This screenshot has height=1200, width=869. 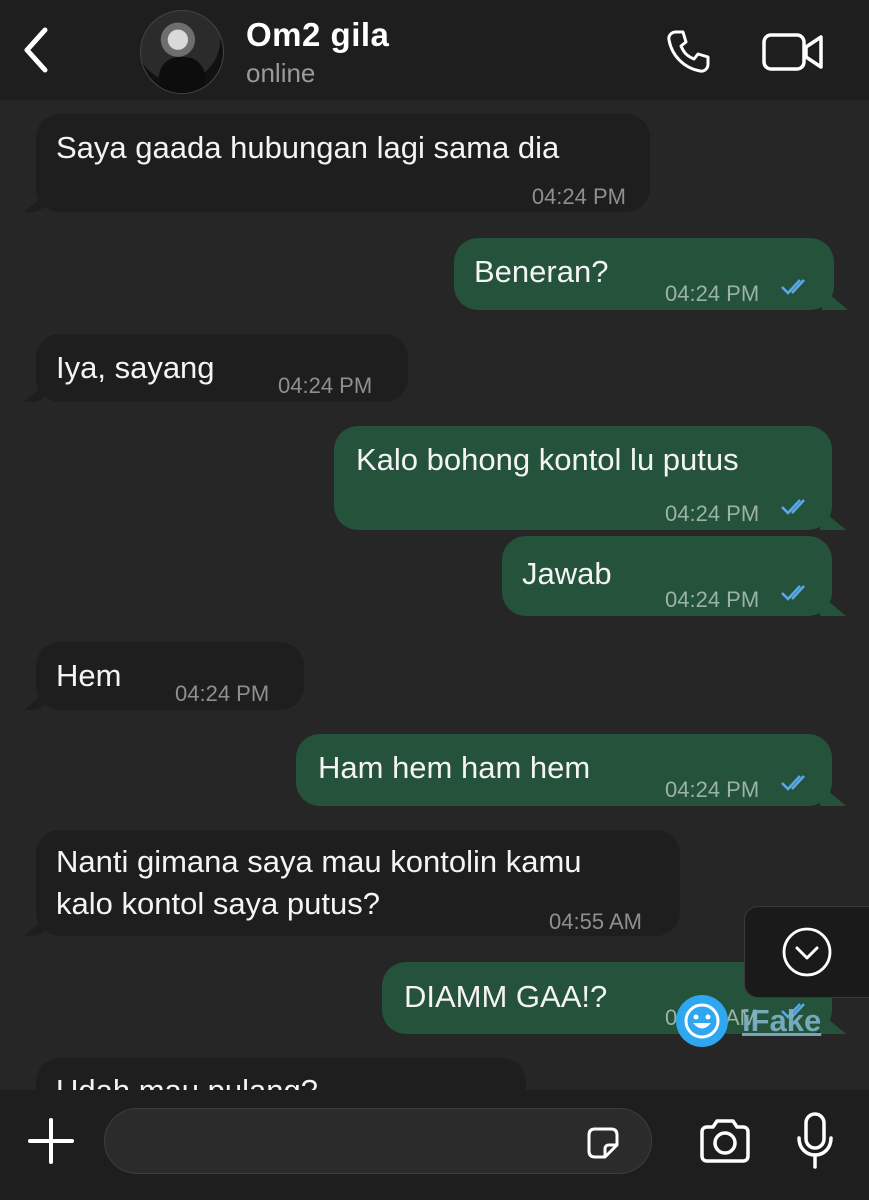 I want to click on watermark-text: iFake, so click(x=782, y=1020).